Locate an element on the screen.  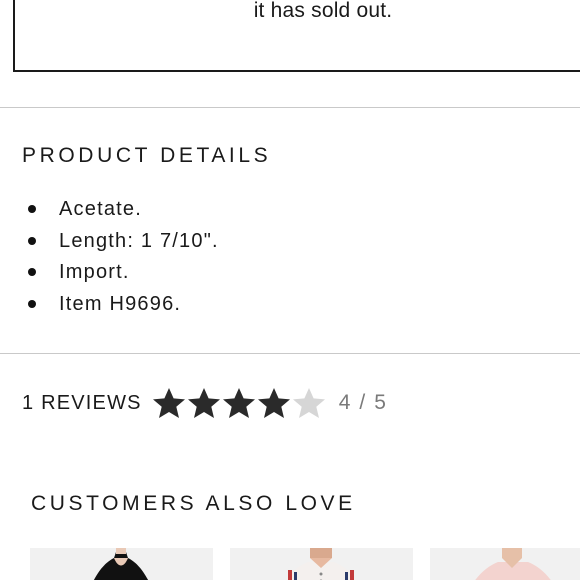
reviews-count-link: 1 REVIEWS is located at coordinates (82, 403).